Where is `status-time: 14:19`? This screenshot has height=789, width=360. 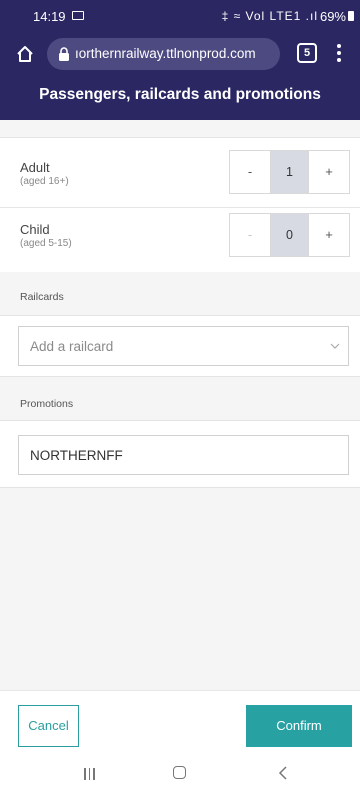
status-time: 14:19 is located at coordinates (49, 16).